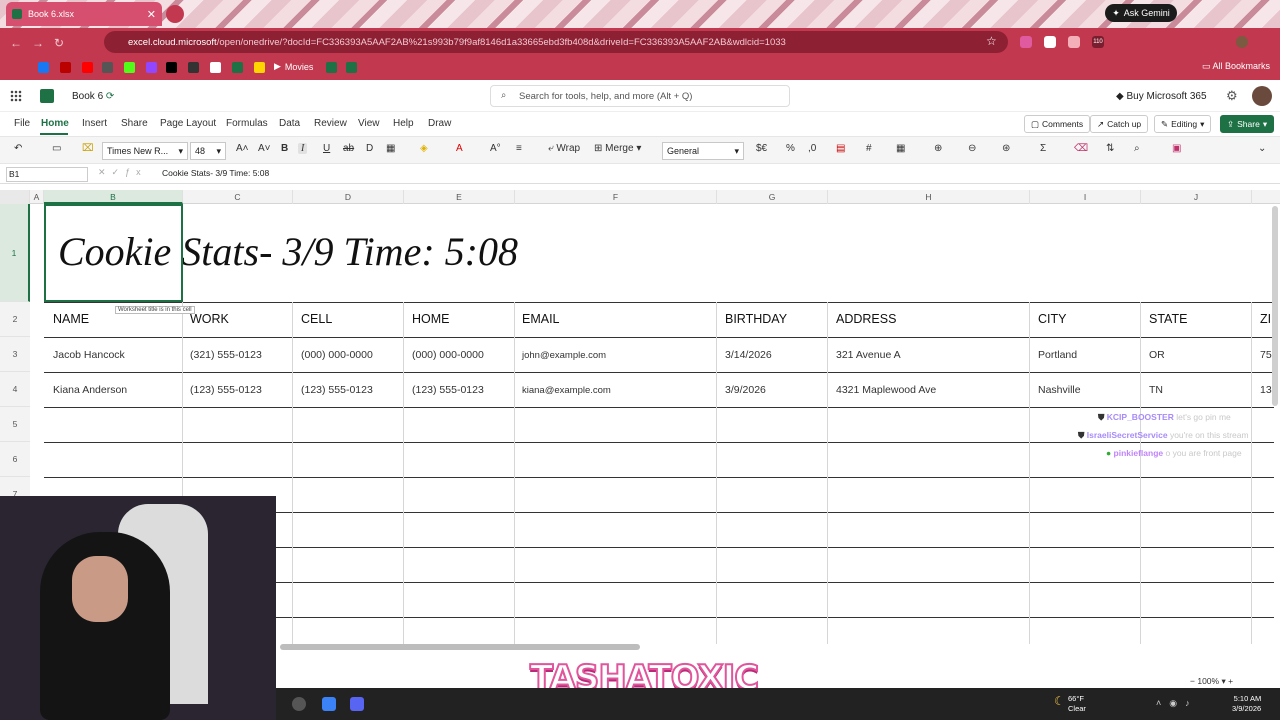 The width and height of the screenshot is (1280, 720). What do you see at coordinates (242, 148) in the screenshot?
I see `increase-font-icon: A˄` at bounding box center [242, 148].